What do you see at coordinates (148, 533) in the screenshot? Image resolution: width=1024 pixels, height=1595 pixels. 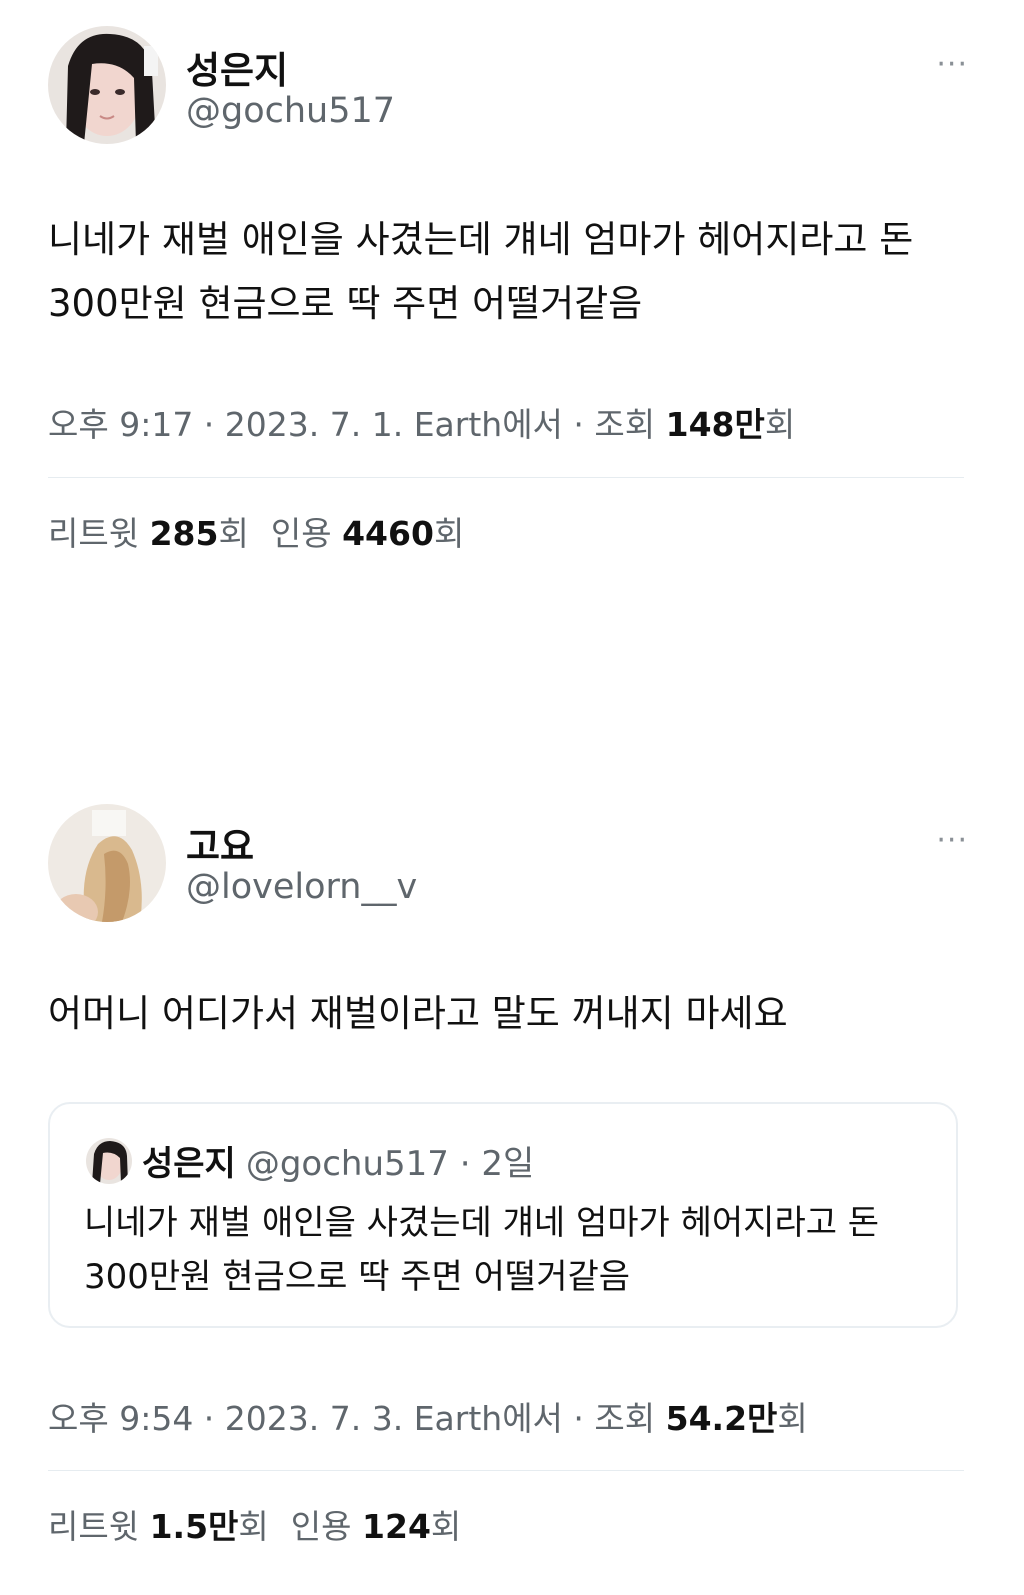 I see `retweets-link: 리트윗 285회` at bounding box center [148, 533].